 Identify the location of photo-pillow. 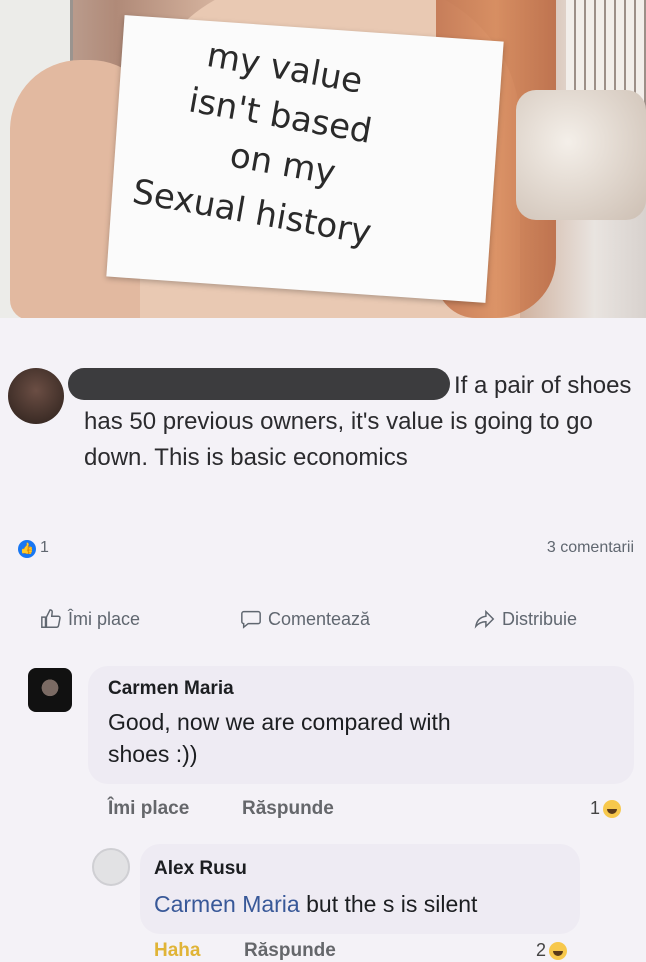
(581, 155).